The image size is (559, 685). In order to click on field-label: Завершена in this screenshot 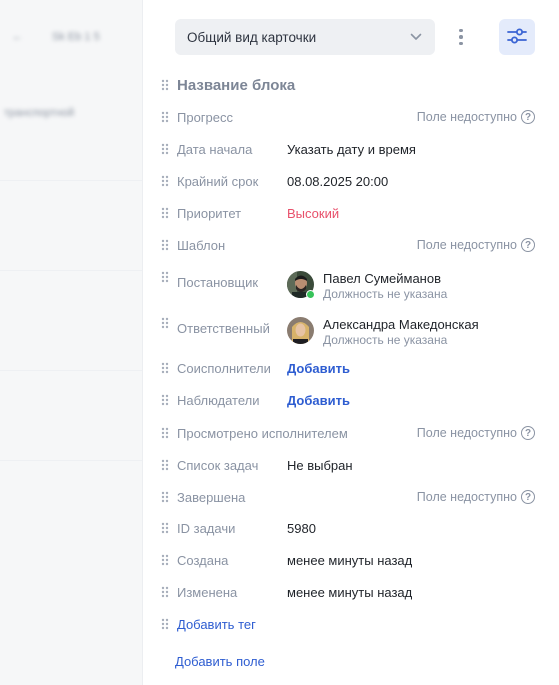, I will do `click(211, 497)`.